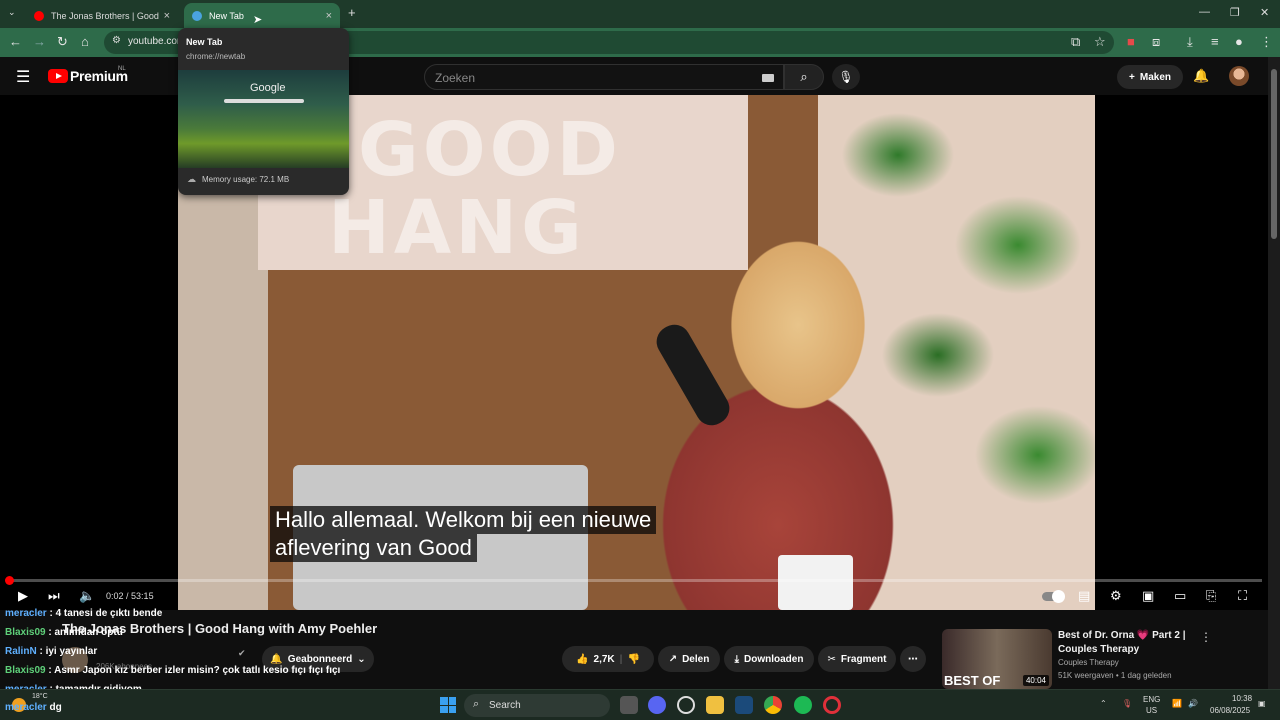  What do you see at coordinates (1075, 42) in the screenshot?
I see `install-app-icon: ⧉` at bounding box center [1075, 42].